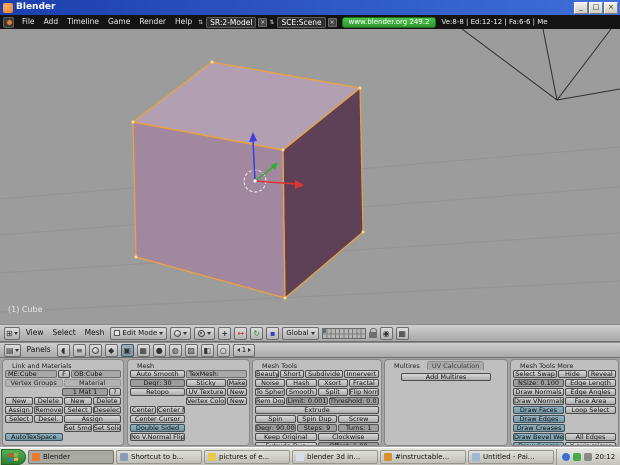 Image resolution: width=620 pixels, height=465 pixels. I want to click on logic-context-icon: ◖, so click(63, 350).